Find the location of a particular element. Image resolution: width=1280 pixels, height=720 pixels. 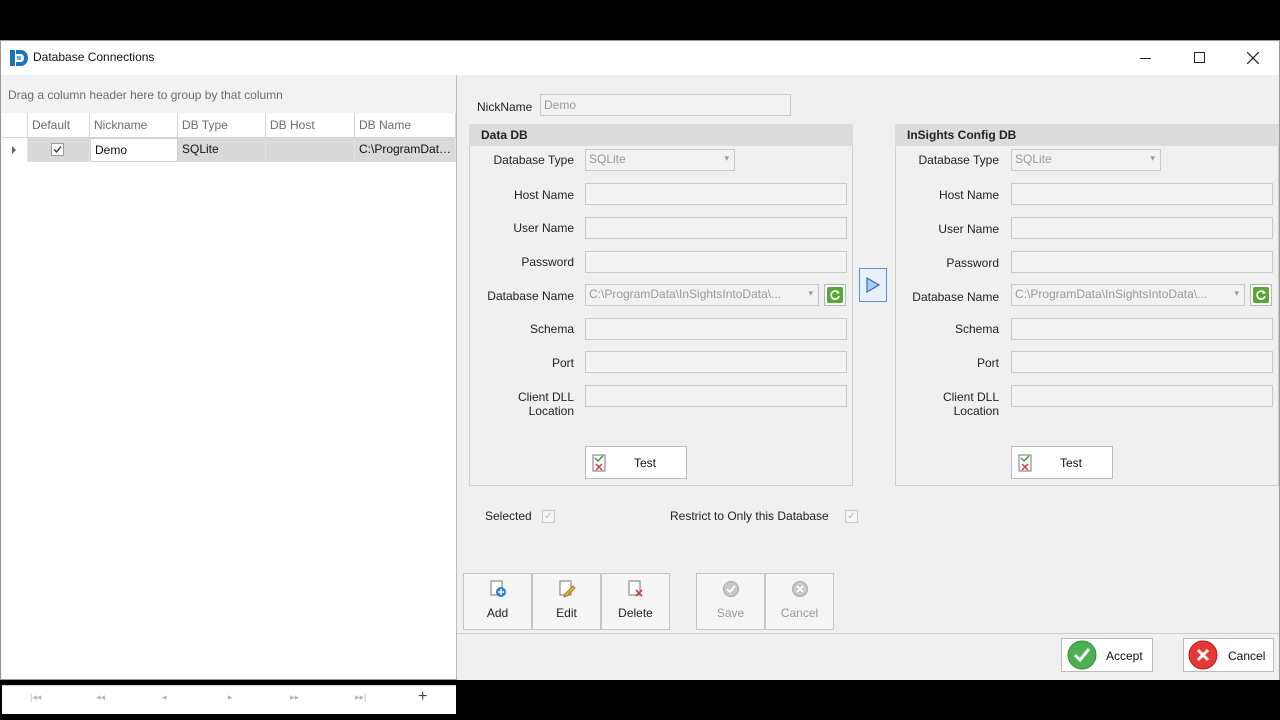

toolbar-cancel-button: Cancel is located at coordinates (799, 601).